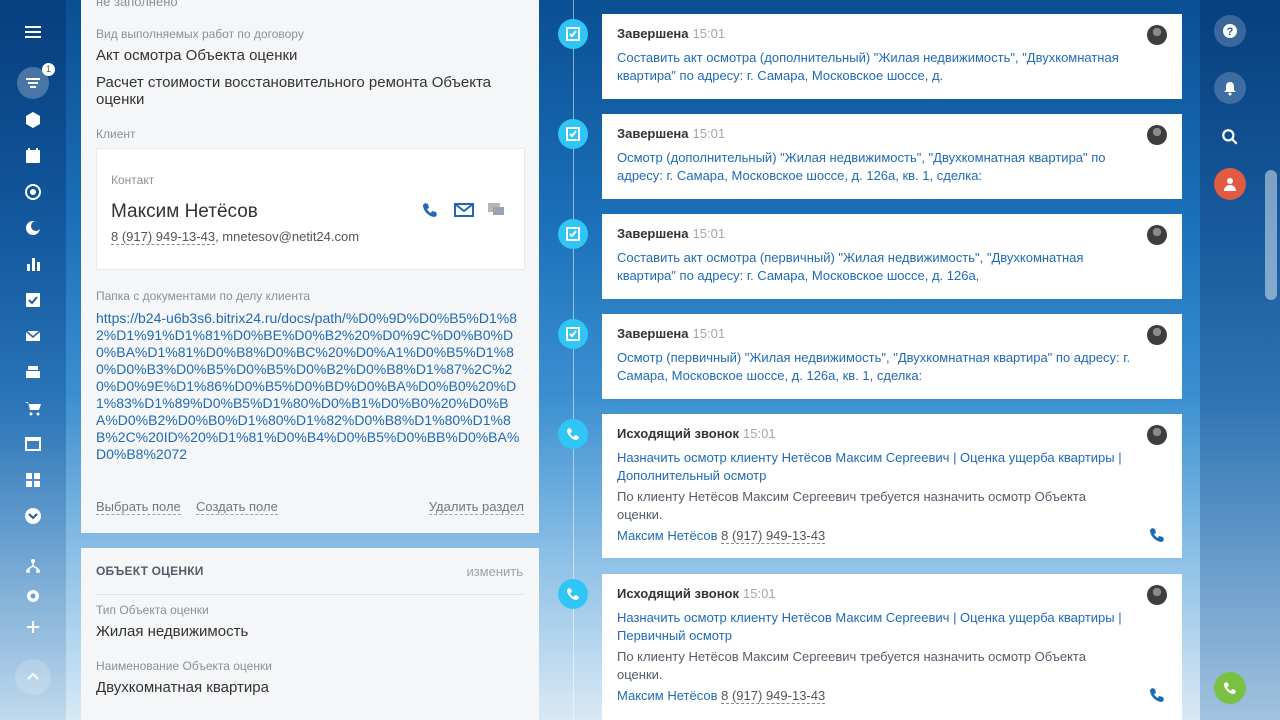  Describe the element at coordinates (48, 69) in the screenshot. I see `notification-badge: 1` at that location.